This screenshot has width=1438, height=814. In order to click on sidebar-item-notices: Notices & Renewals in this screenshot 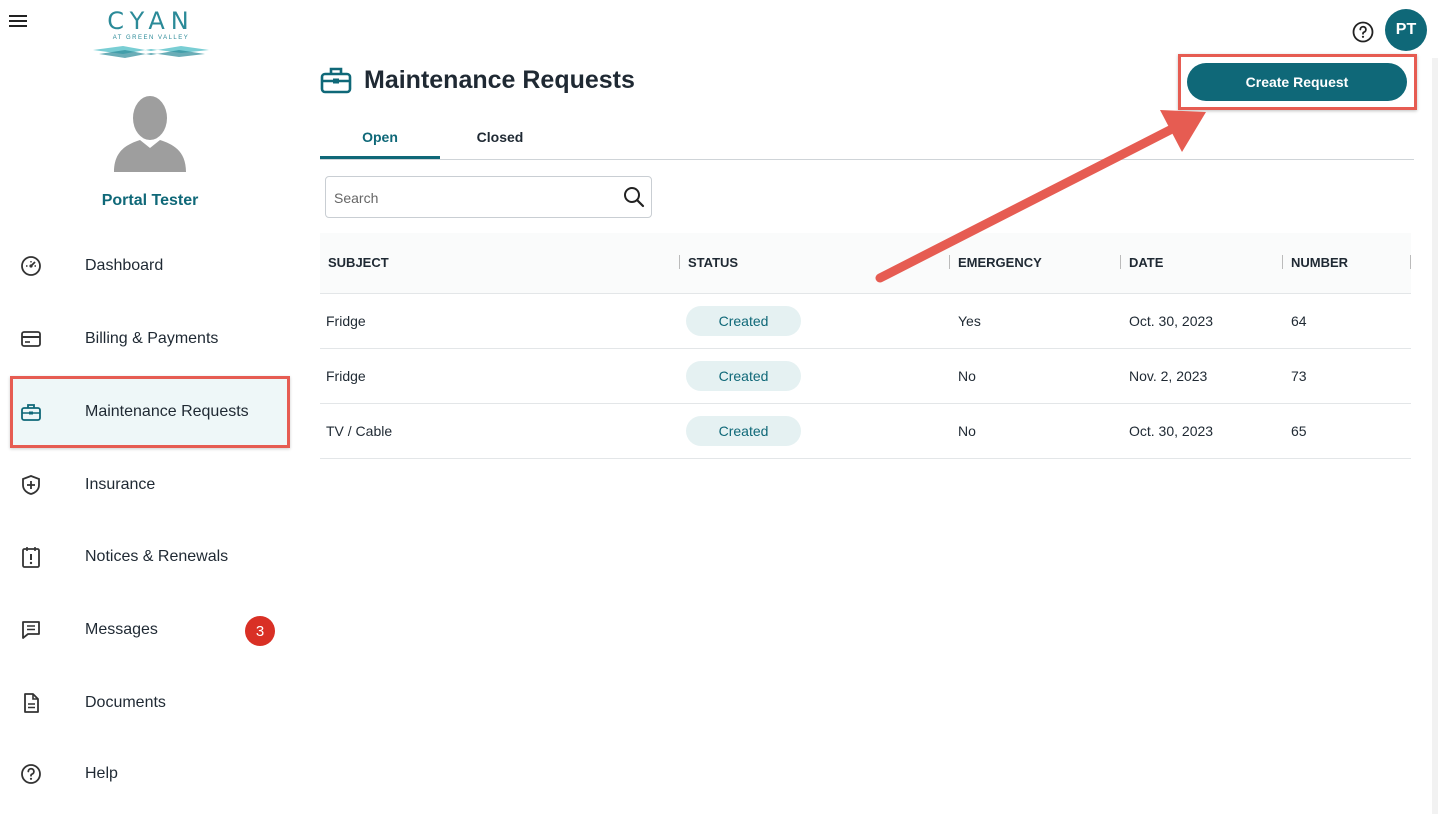, I will do `click(150, 557)`.